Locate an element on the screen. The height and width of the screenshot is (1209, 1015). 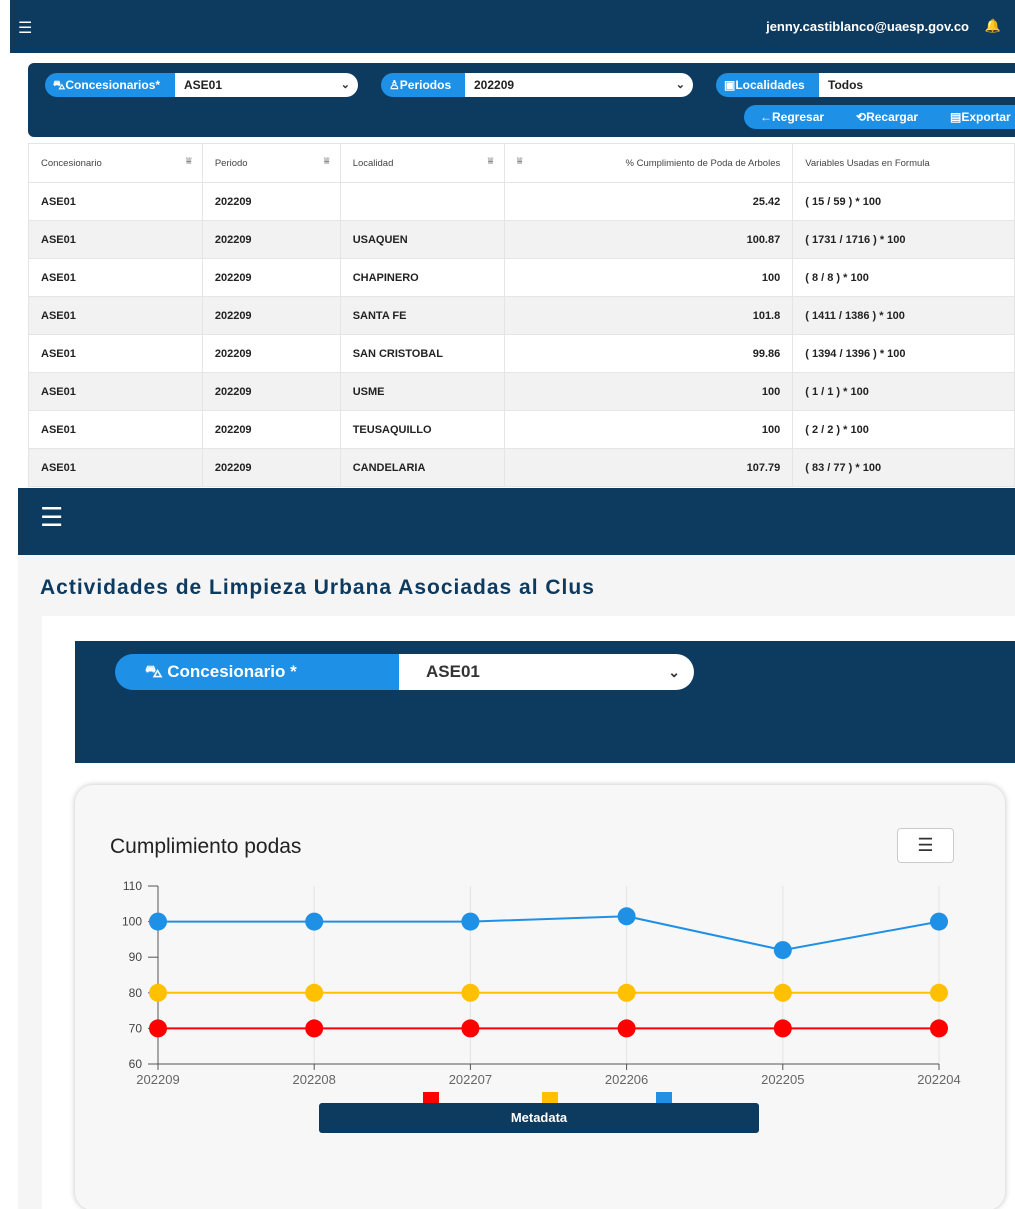
table-cell: ( 1731 / 1716 ) * 100 is located at coordinates (903, 239).